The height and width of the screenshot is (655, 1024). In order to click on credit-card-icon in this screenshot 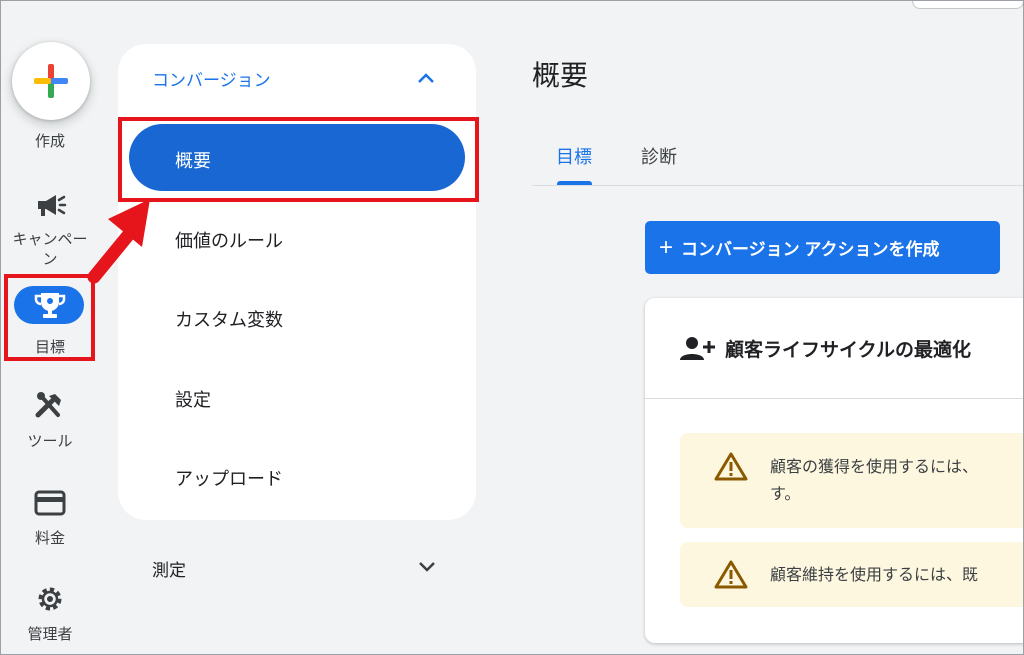, I will do `click(50, 503)`.